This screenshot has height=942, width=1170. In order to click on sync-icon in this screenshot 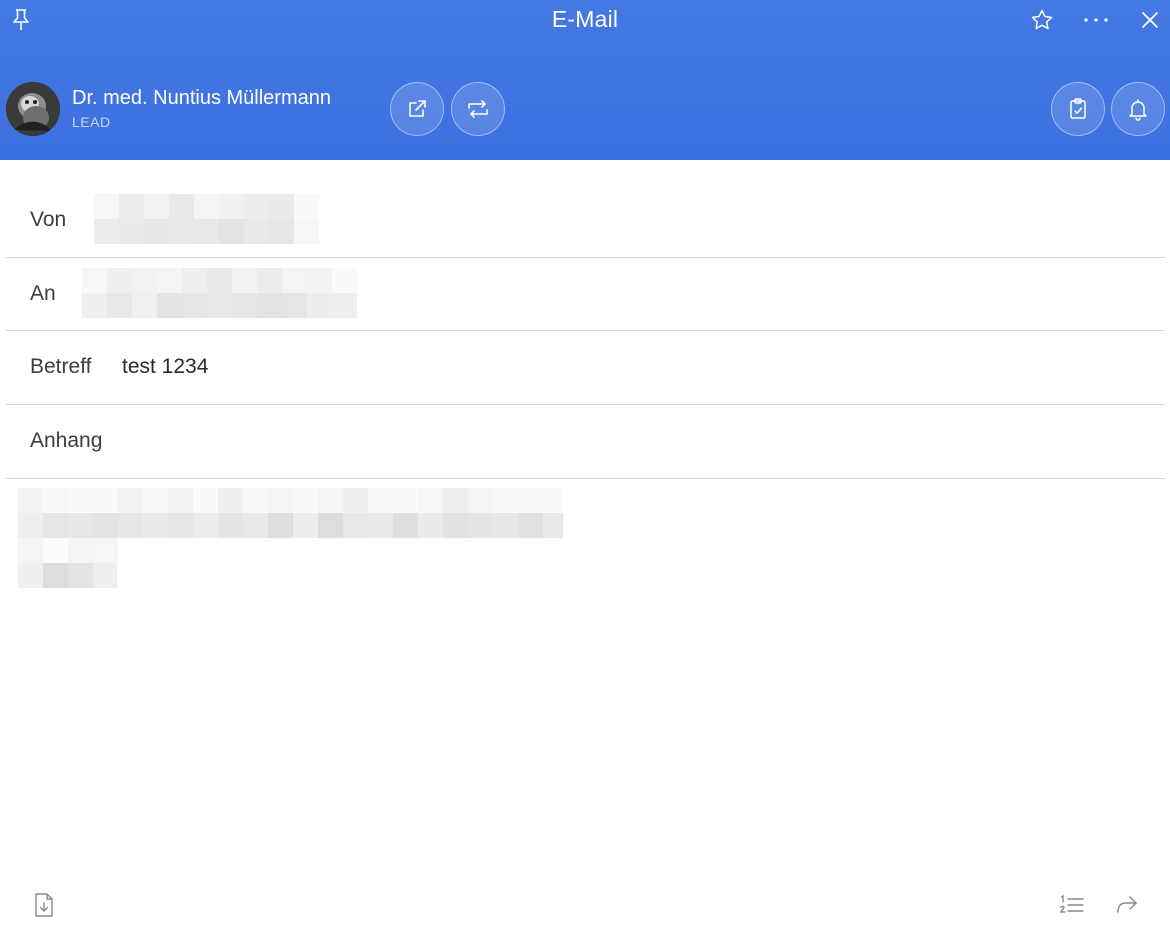, I will do `click(478, 109)`.